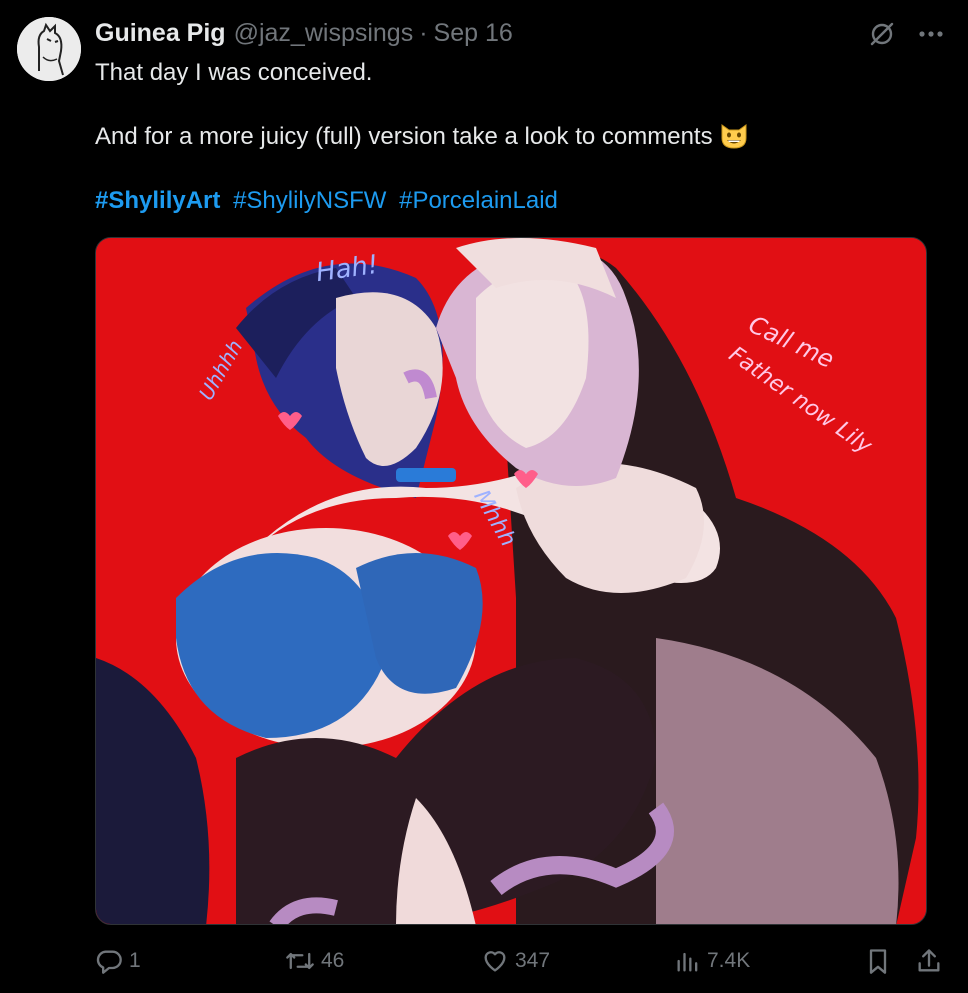 This screenshot has height=993, width=968. Describe the element at coordinates (333, 960) in the screenshot. I see `repost-count: 46` at that location.